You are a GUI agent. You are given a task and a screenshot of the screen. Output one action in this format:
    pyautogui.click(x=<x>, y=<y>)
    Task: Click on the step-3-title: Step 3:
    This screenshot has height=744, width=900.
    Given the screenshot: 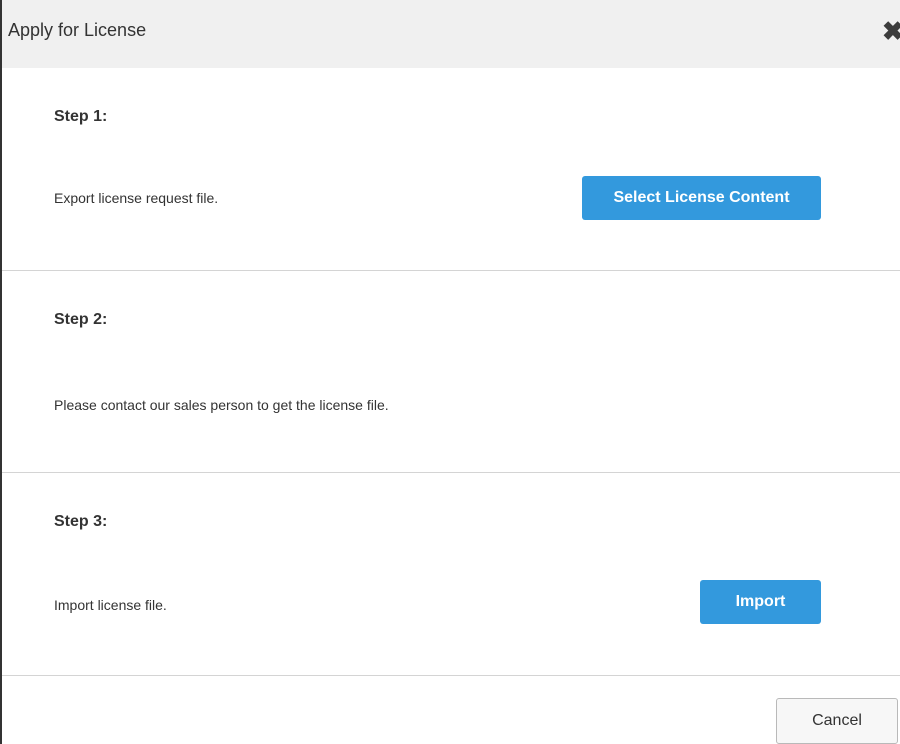 What is the action you would take?
    pyautogui.click(x=81, y=521)
    